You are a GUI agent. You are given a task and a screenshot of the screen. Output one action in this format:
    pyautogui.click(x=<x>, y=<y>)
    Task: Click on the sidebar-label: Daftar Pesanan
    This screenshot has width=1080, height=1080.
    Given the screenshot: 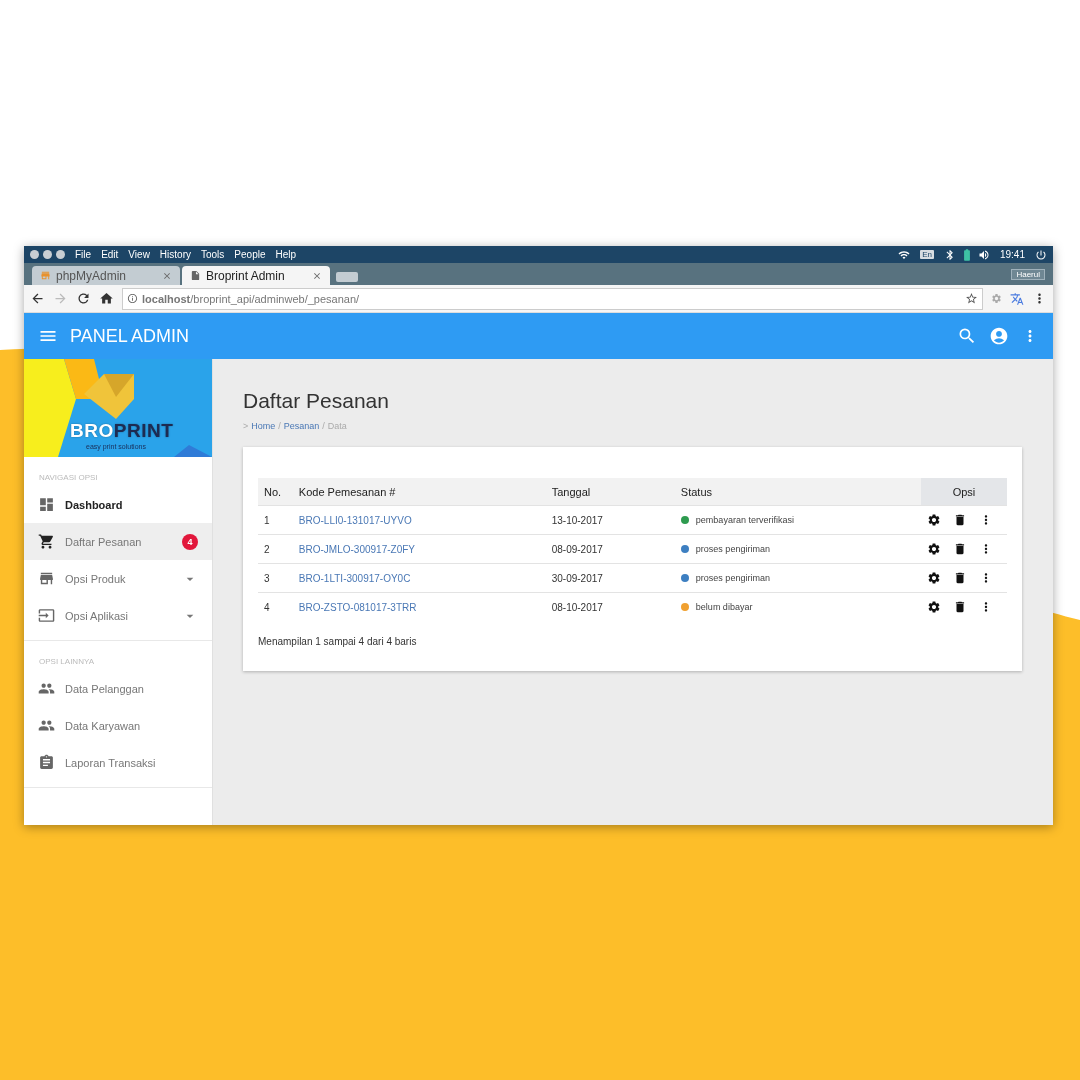 What is the action you would take?
    pyautogui.click(x=104, y=541)
    